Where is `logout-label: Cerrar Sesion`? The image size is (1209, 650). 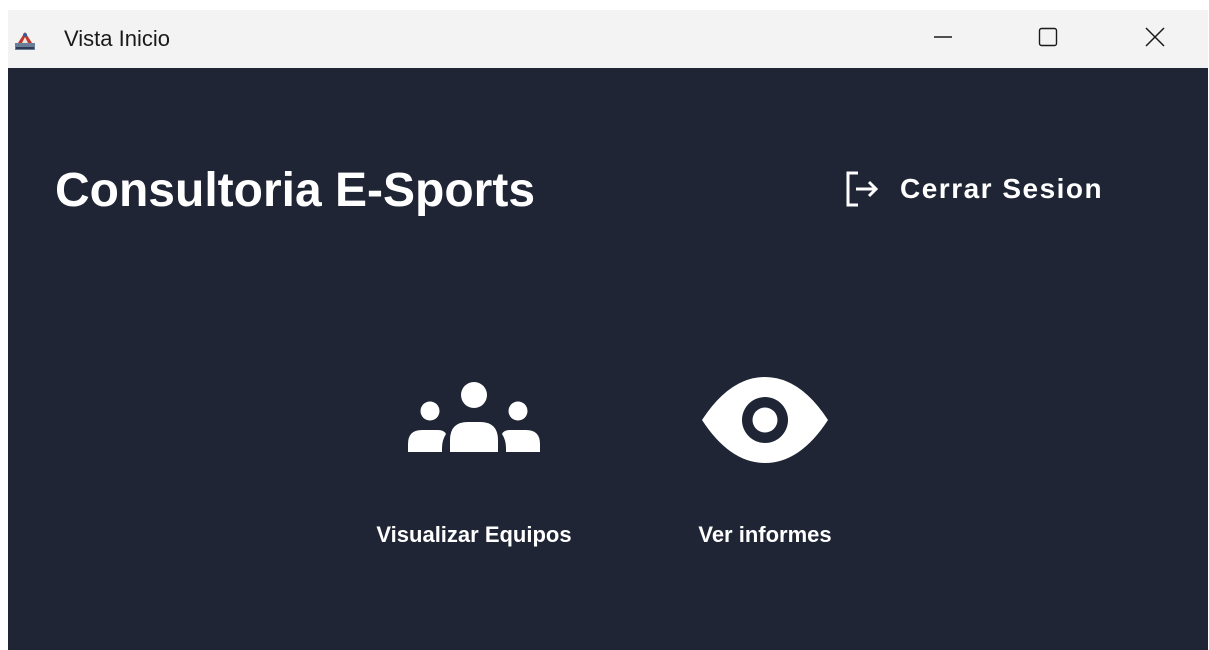 logout-label: Cerrar Sesion is located at coordinates (1002, 188).